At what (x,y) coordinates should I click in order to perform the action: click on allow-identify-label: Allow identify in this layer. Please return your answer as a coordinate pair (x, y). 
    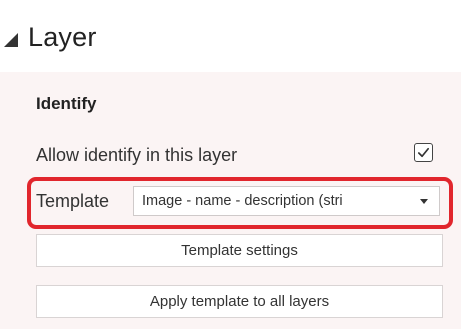
    Looking at the image, I should click on (137, 155).